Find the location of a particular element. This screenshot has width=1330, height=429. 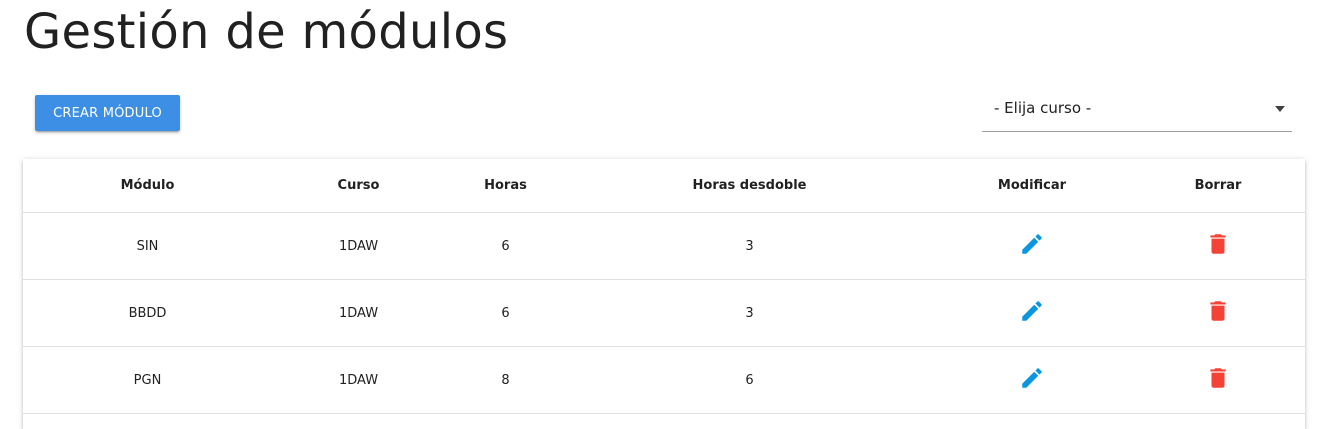

create-module-button: CREAR MÓDULO is located at coordinates (107, 113).